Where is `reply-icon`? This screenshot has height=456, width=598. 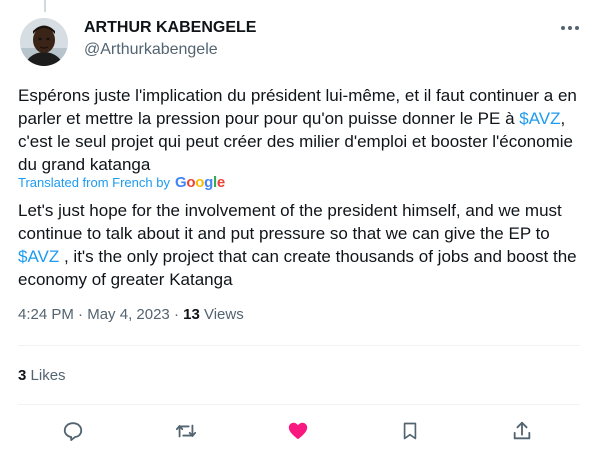
reply-icon is located at coordinates (73, 431).